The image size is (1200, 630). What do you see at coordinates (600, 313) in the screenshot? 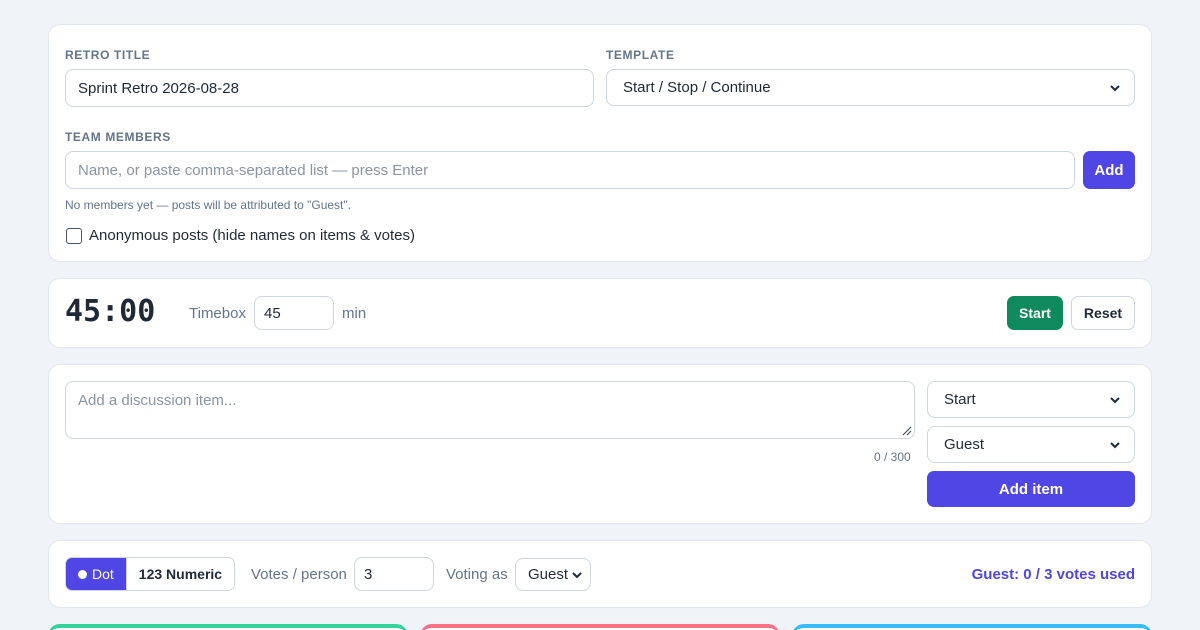
I see `timer-card: 45:00 Timebox min Start Reset` at bounding box center [600, 313].